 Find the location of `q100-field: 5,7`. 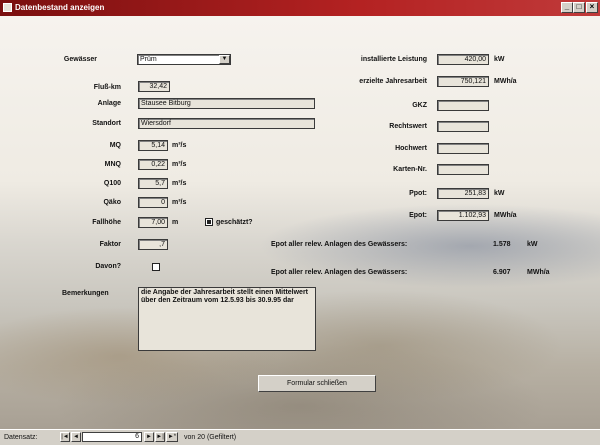

q100-field: 5,7 is located at coordinates (153, 183).